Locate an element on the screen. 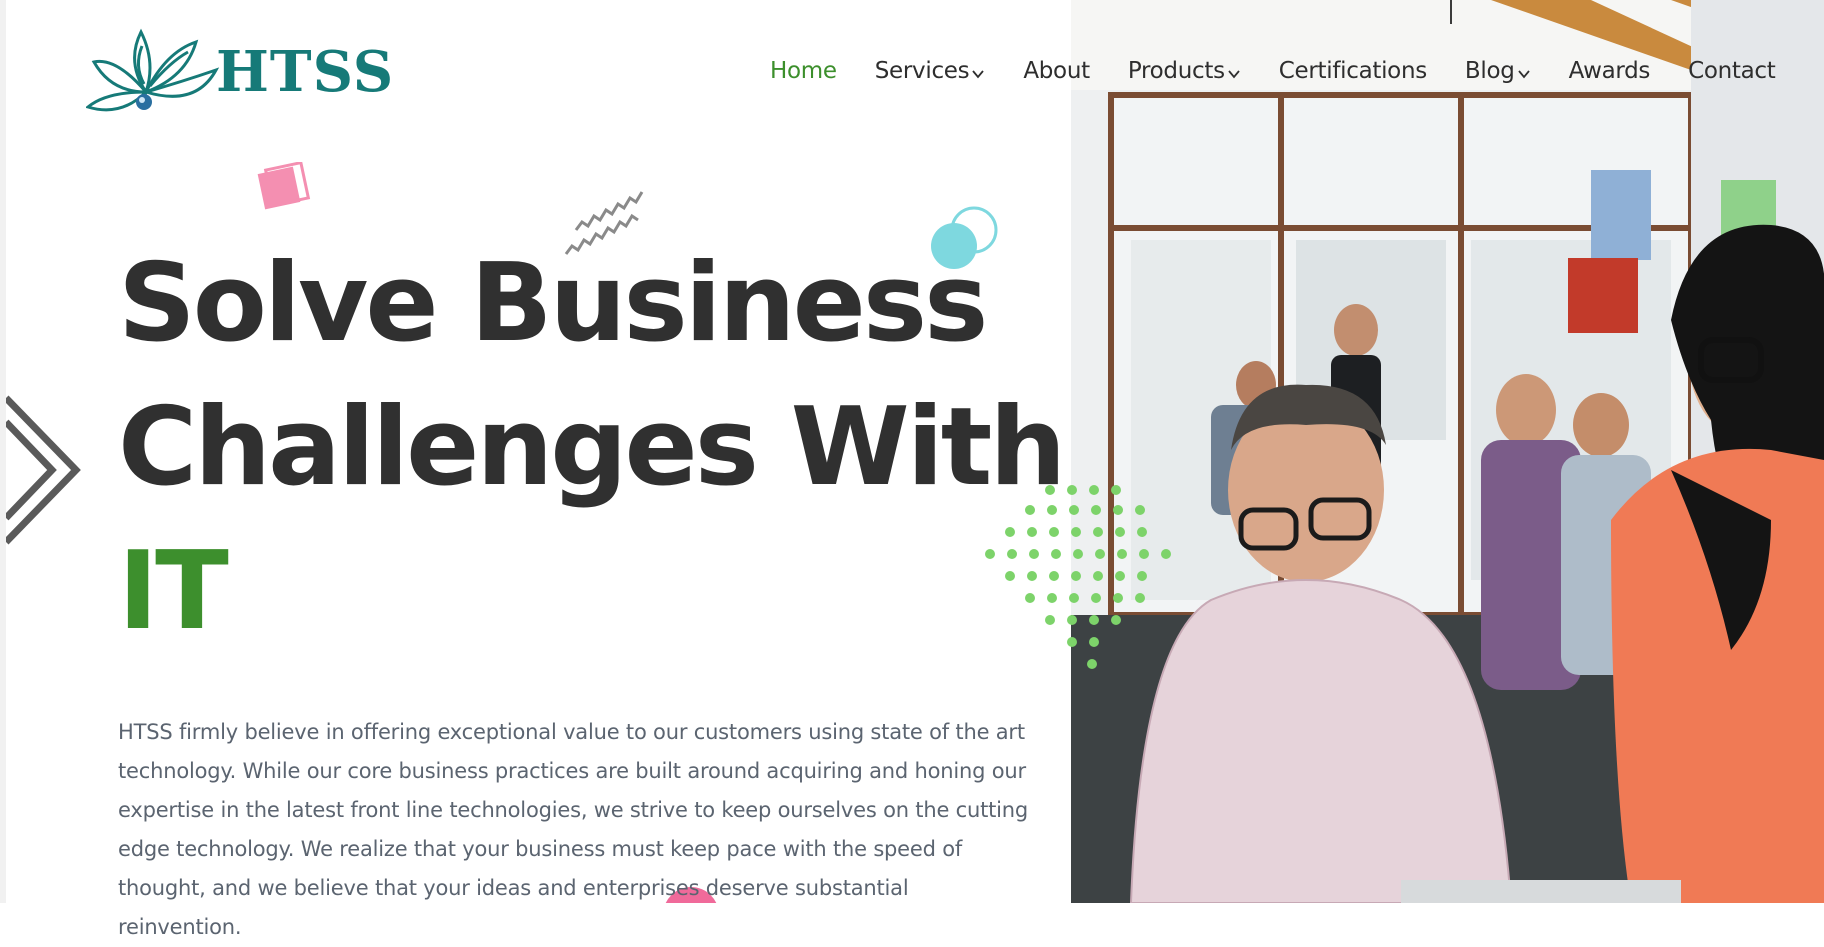 Image resolution: width=1824 pixels, height=947 pixels. hero-heading-line-2: Challenges With is located at coordinates (592, 447).